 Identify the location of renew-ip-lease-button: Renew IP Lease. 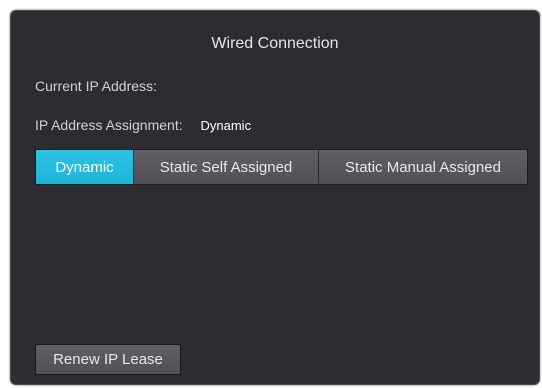
(108, 359).